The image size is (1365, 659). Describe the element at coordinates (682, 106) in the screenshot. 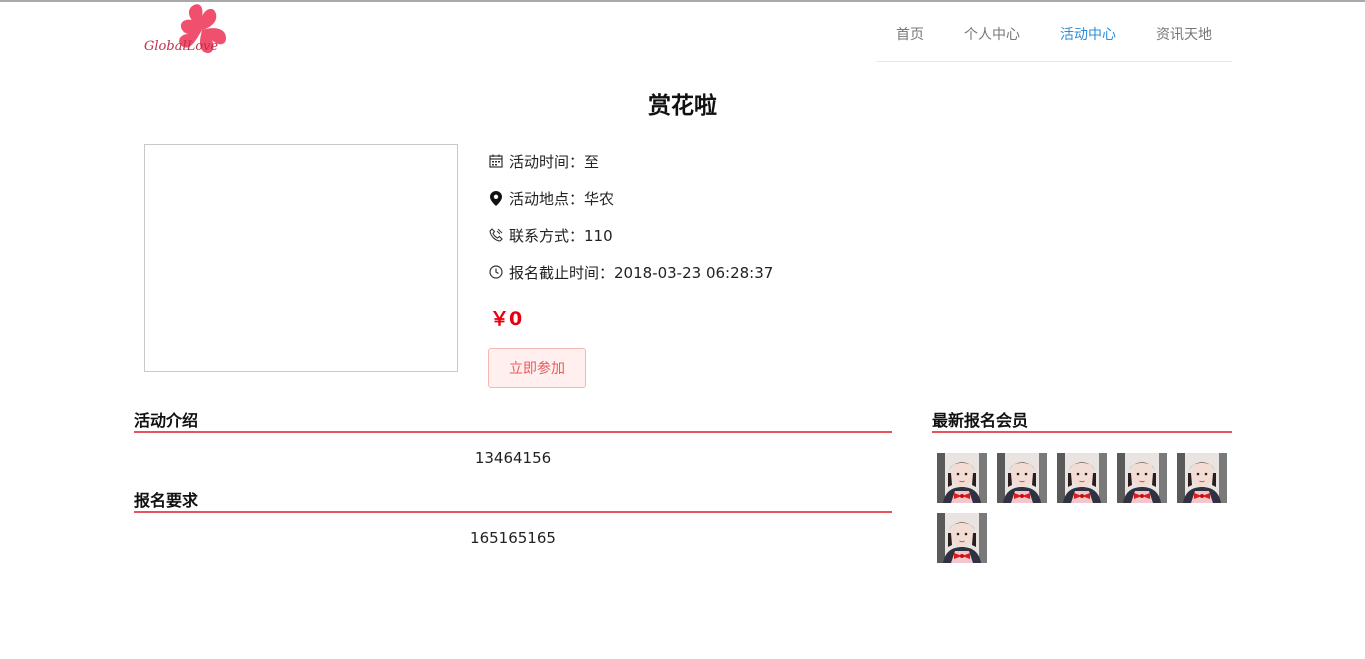

I see `page-title: 赏花啦` at that location.